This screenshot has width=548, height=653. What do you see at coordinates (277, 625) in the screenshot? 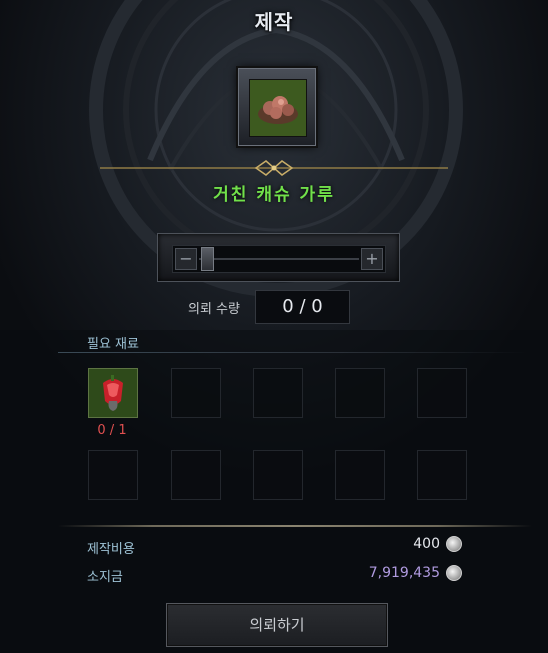
I see `request-craft-button: 의뢰하기` at bounding box center [277, 625].